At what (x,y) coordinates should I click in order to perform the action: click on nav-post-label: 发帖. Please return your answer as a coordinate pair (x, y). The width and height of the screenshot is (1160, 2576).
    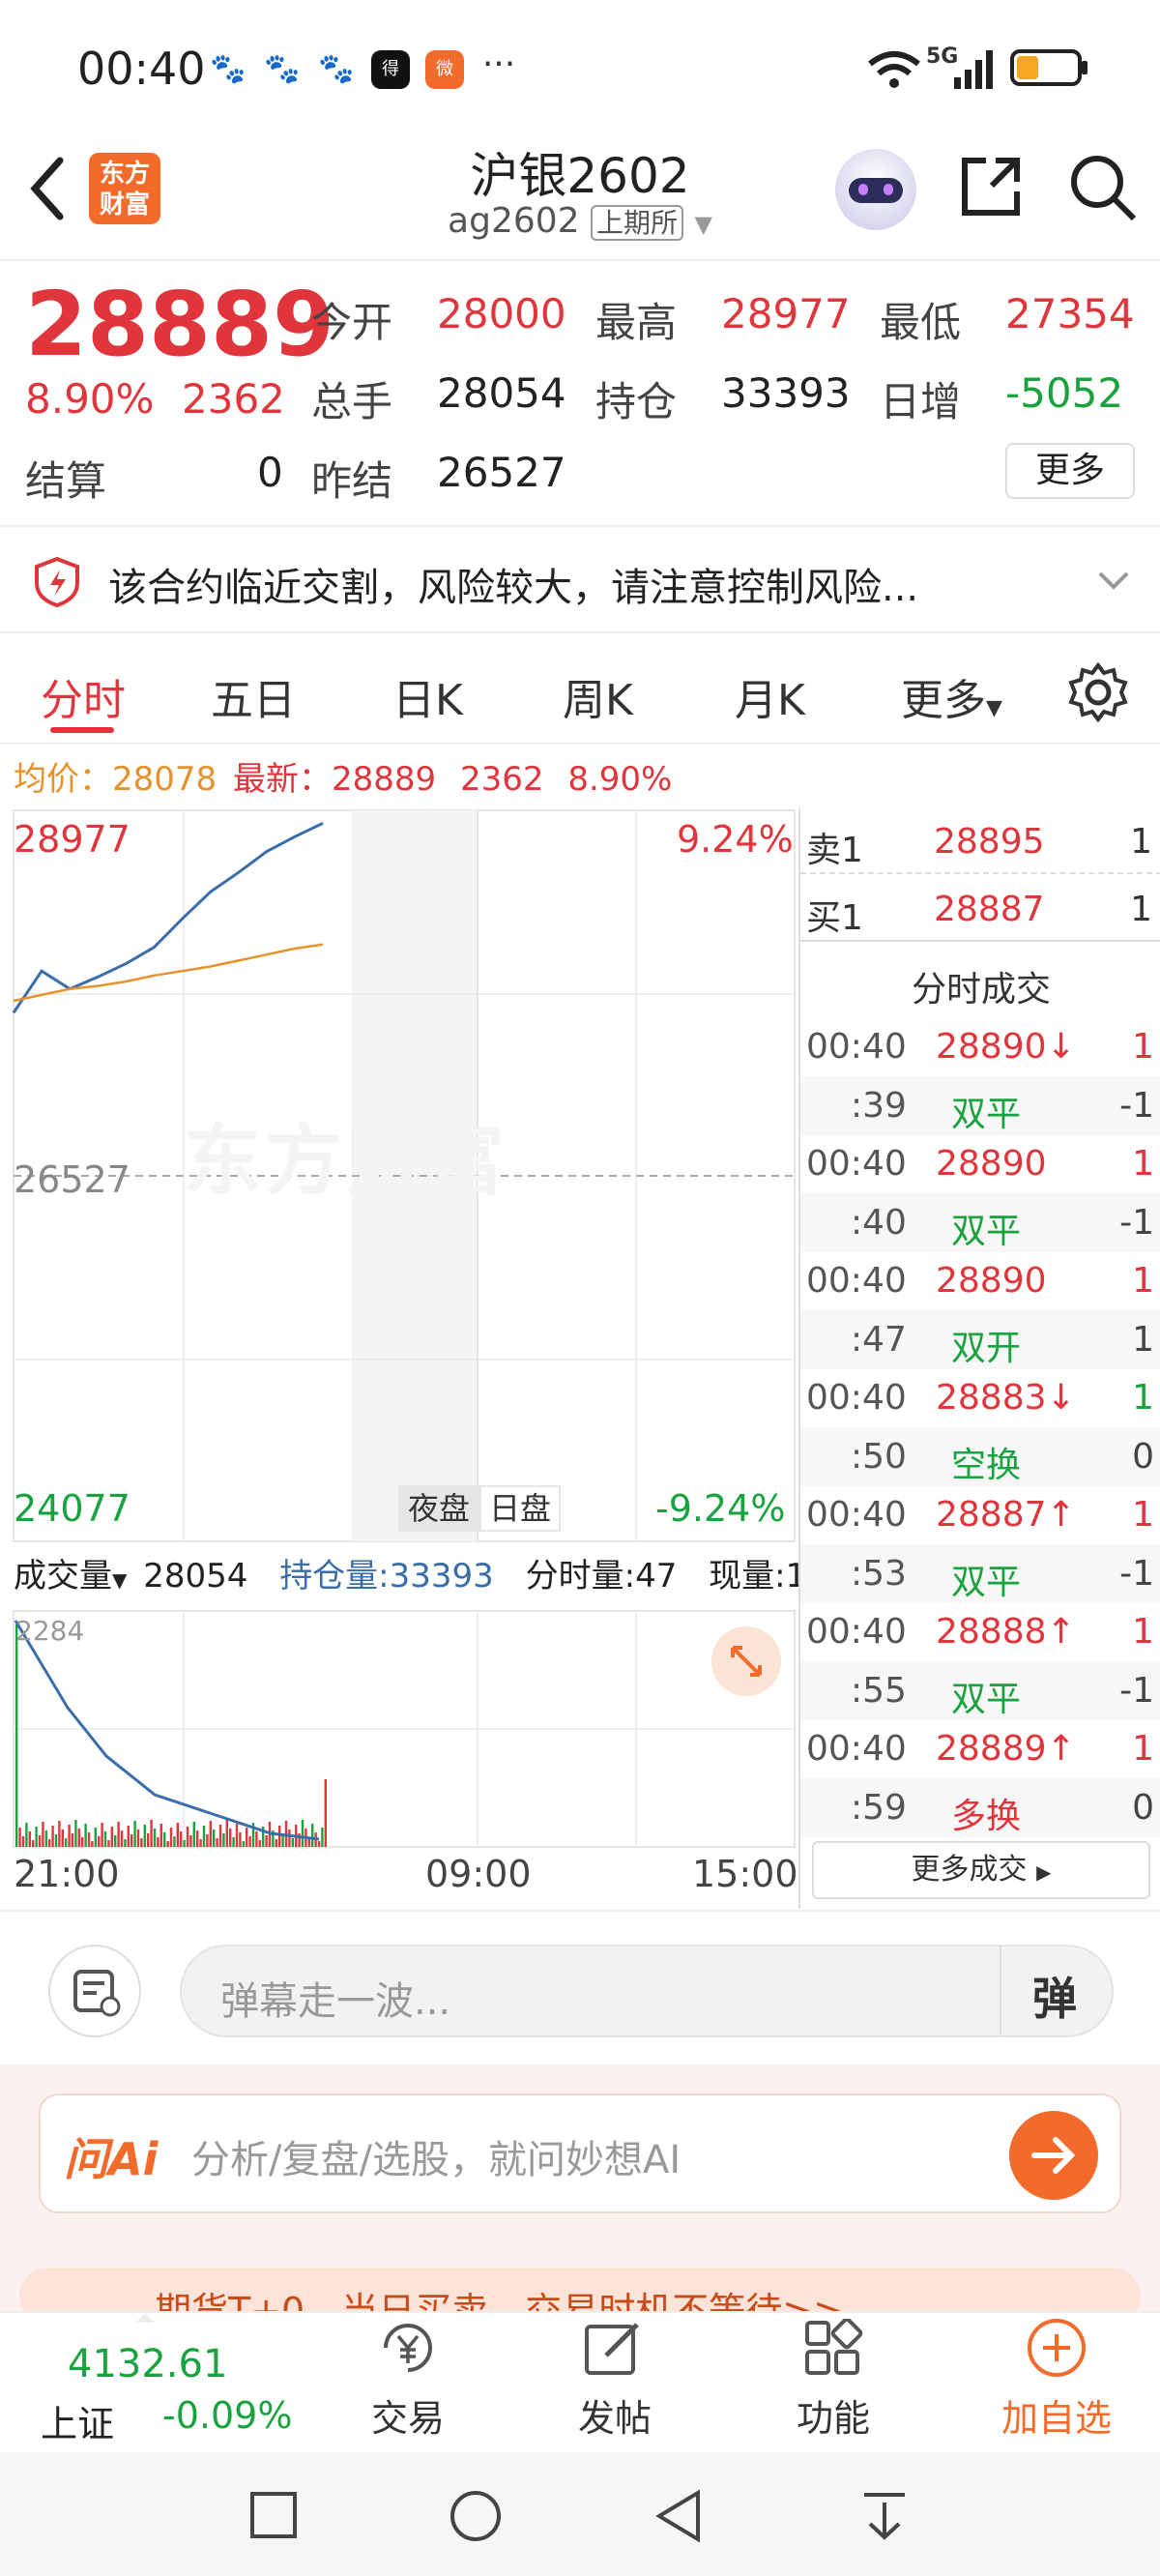
    Looking at the image, I should click on (614, 2418).